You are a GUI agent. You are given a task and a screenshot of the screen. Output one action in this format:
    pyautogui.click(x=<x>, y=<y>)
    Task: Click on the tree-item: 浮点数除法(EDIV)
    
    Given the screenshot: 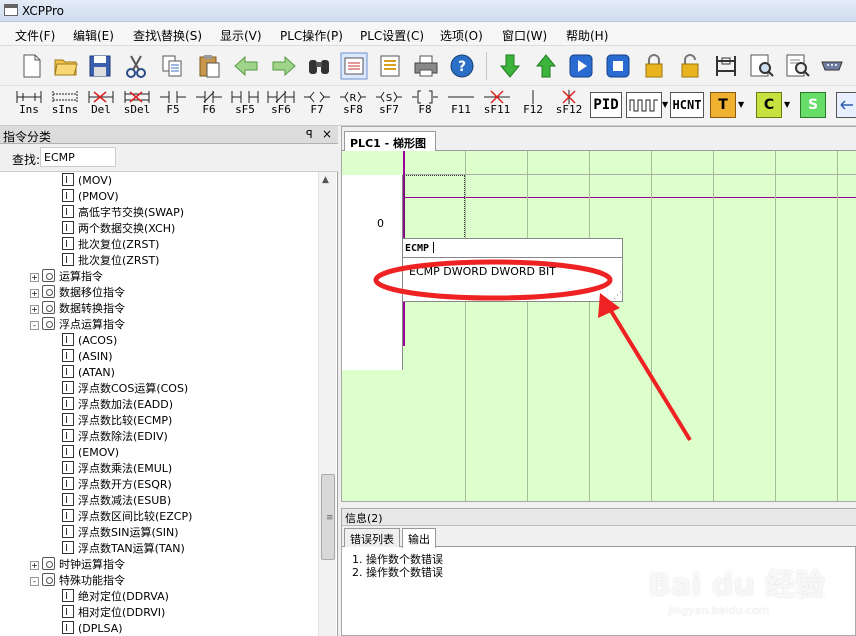 What is the action you would take?
    pyautogui.click(x=115, y=437)
    